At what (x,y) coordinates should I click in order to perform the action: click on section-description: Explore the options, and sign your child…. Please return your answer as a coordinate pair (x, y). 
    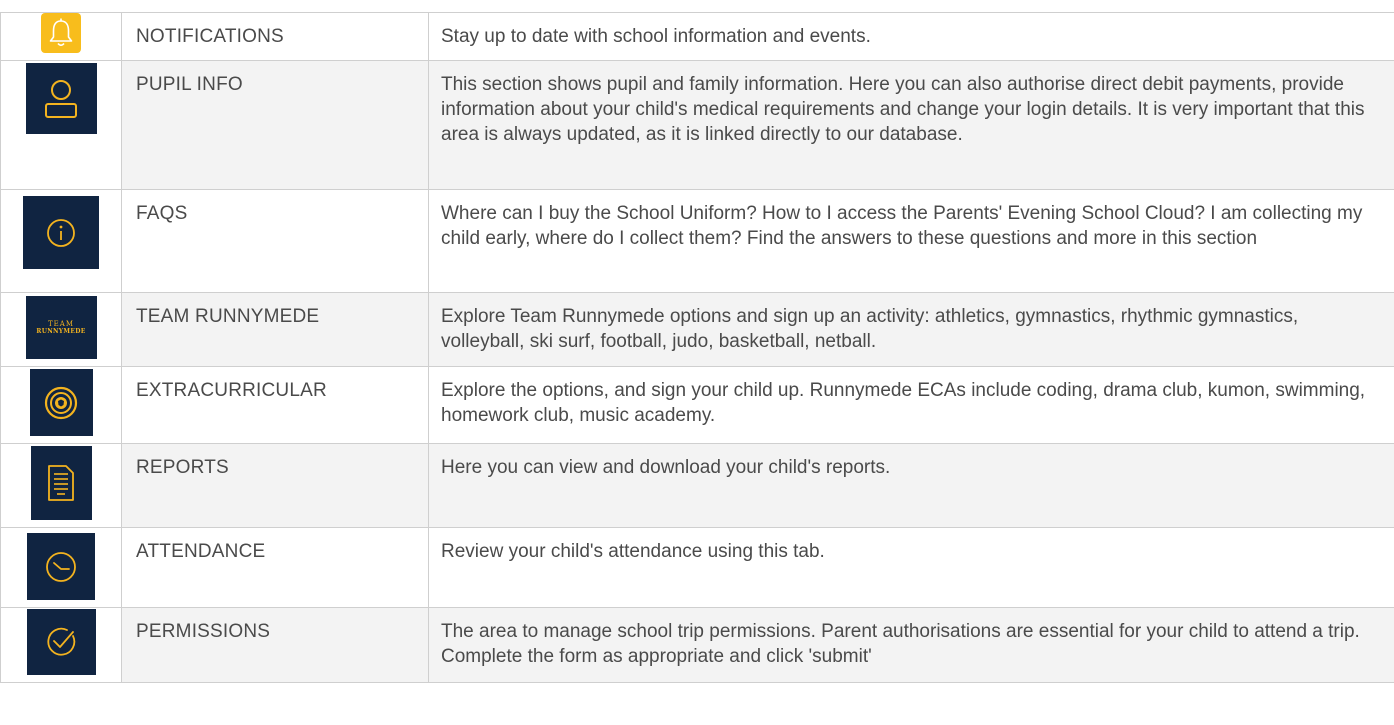
    Looking at the image, I should click on (911, 405).